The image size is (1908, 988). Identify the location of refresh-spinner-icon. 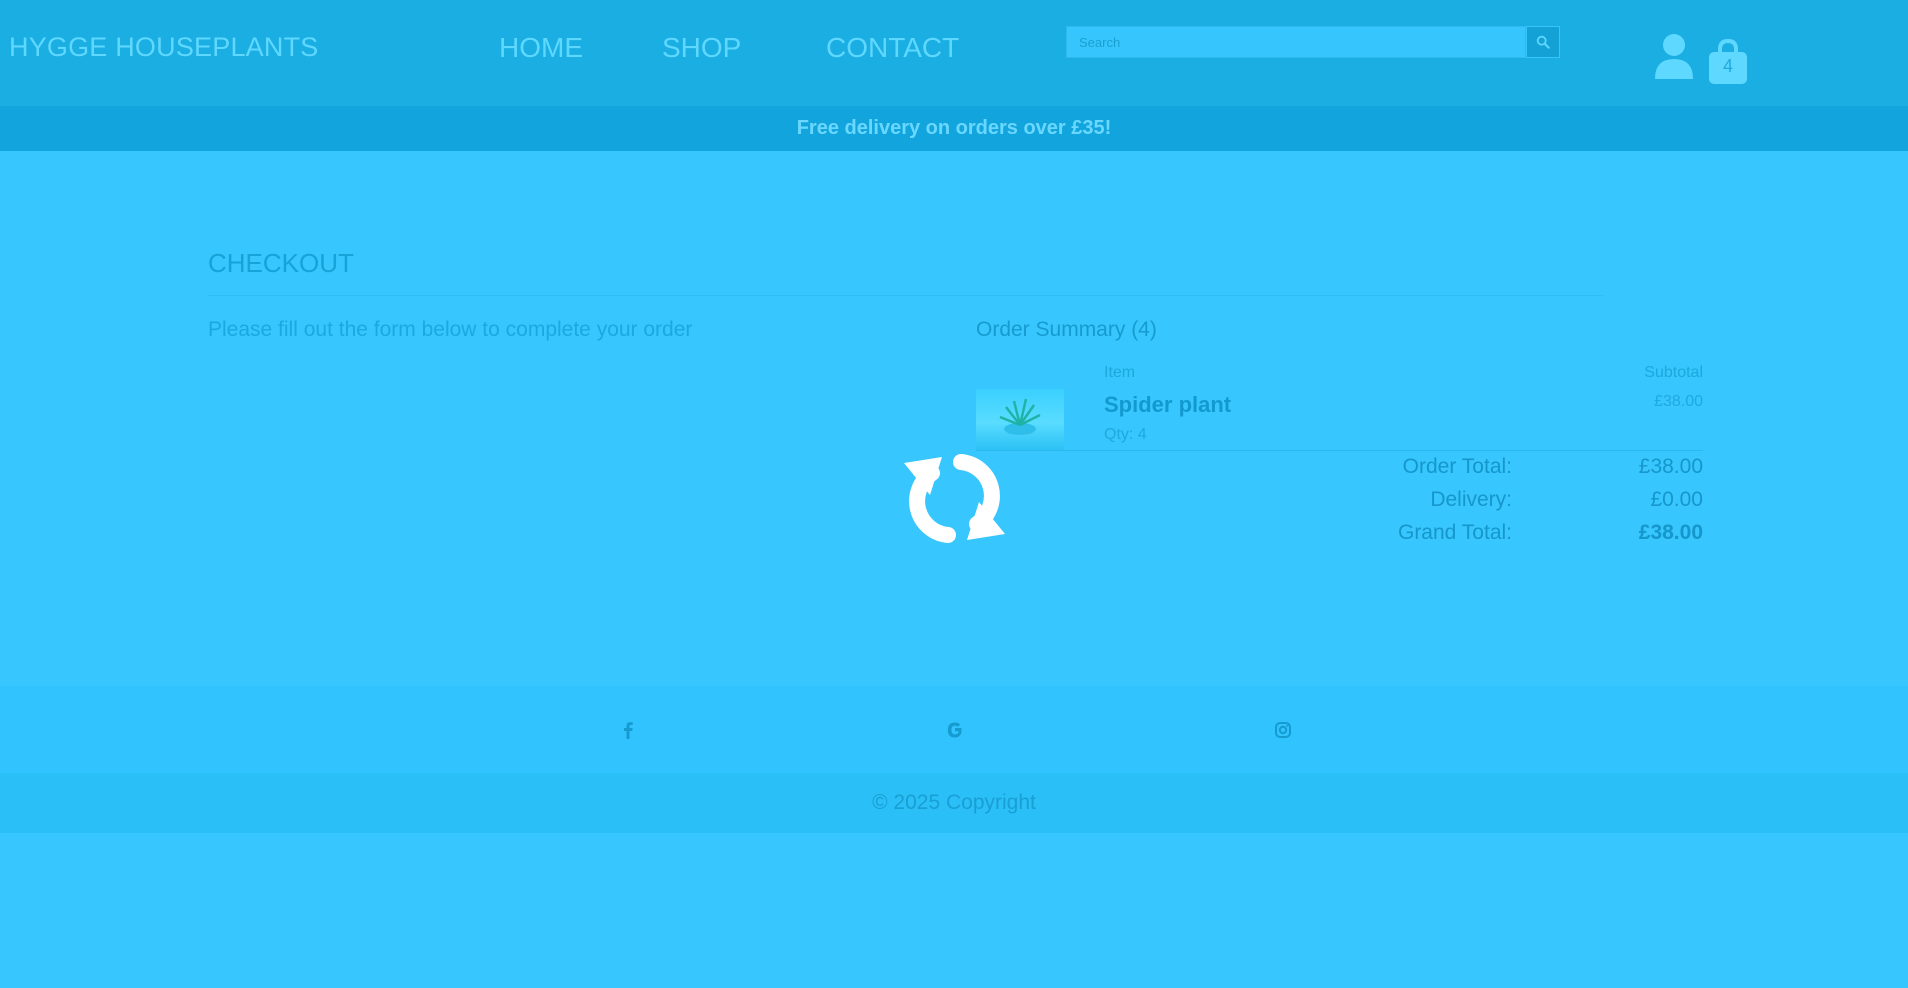
(954, 498).